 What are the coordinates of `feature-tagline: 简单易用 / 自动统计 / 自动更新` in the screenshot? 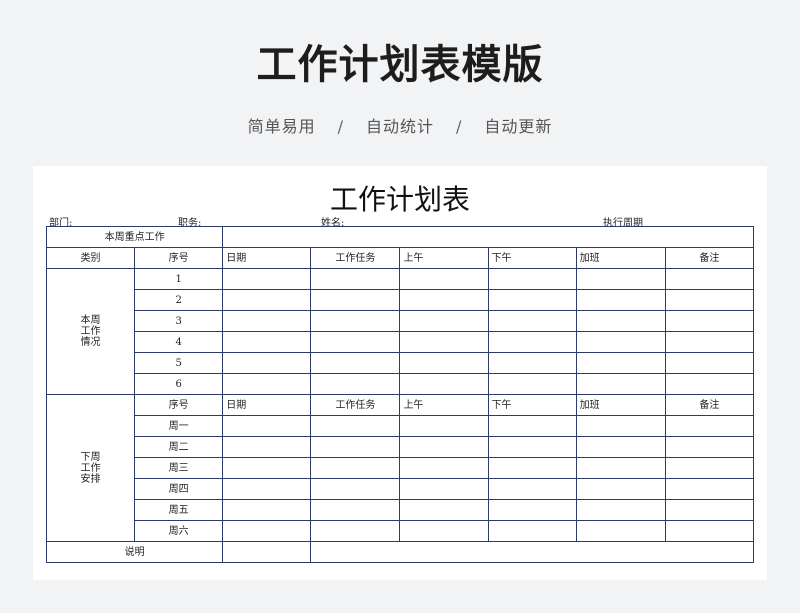 It's located at (400, 125).